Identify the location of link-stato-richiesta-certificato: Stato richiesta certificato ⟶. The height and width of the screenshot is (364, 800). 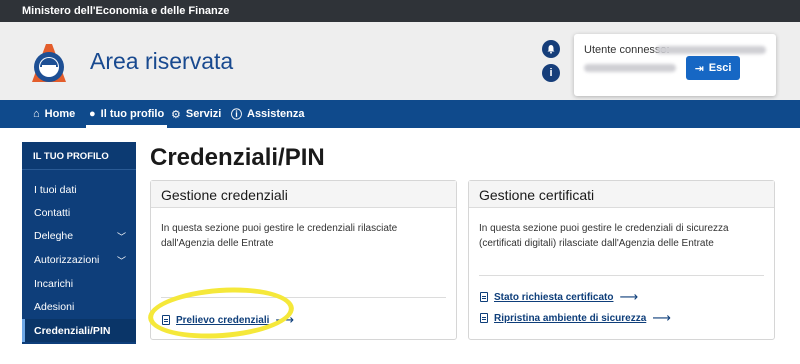
(559, 297).